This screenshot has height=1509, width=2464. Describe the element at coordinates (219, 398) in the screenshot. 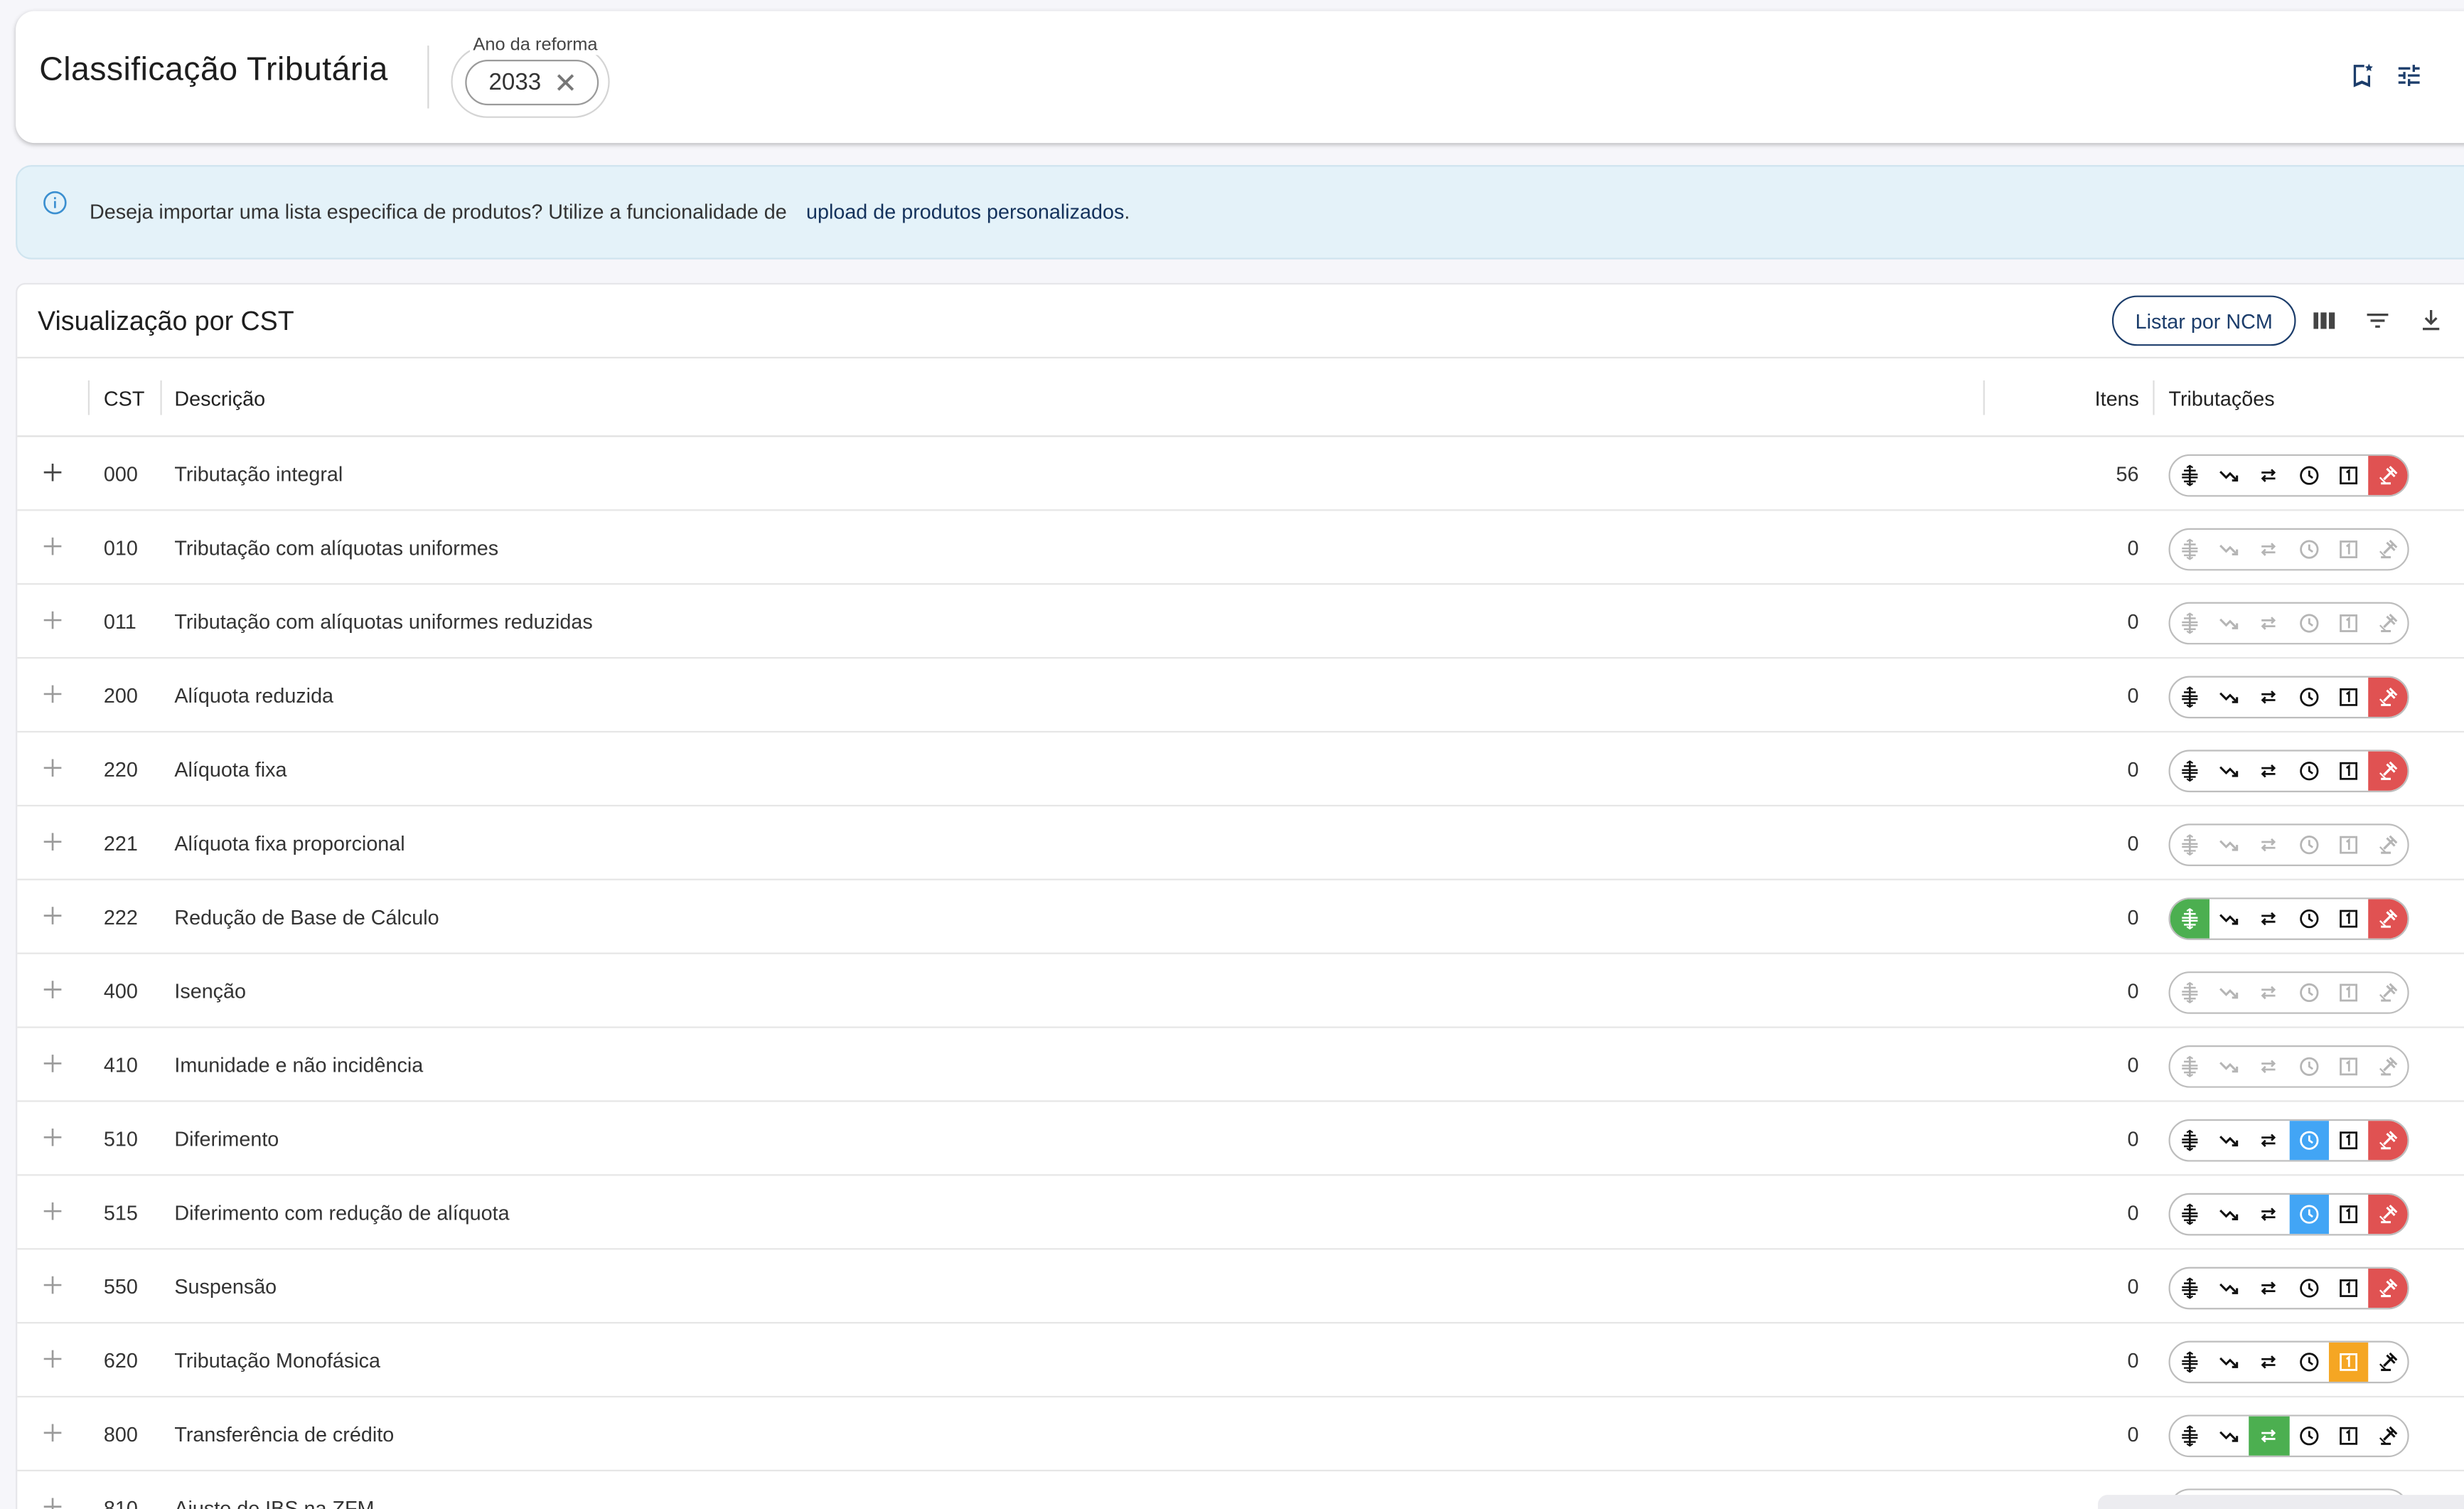

I see `column-header-description: Descrição` at that location.